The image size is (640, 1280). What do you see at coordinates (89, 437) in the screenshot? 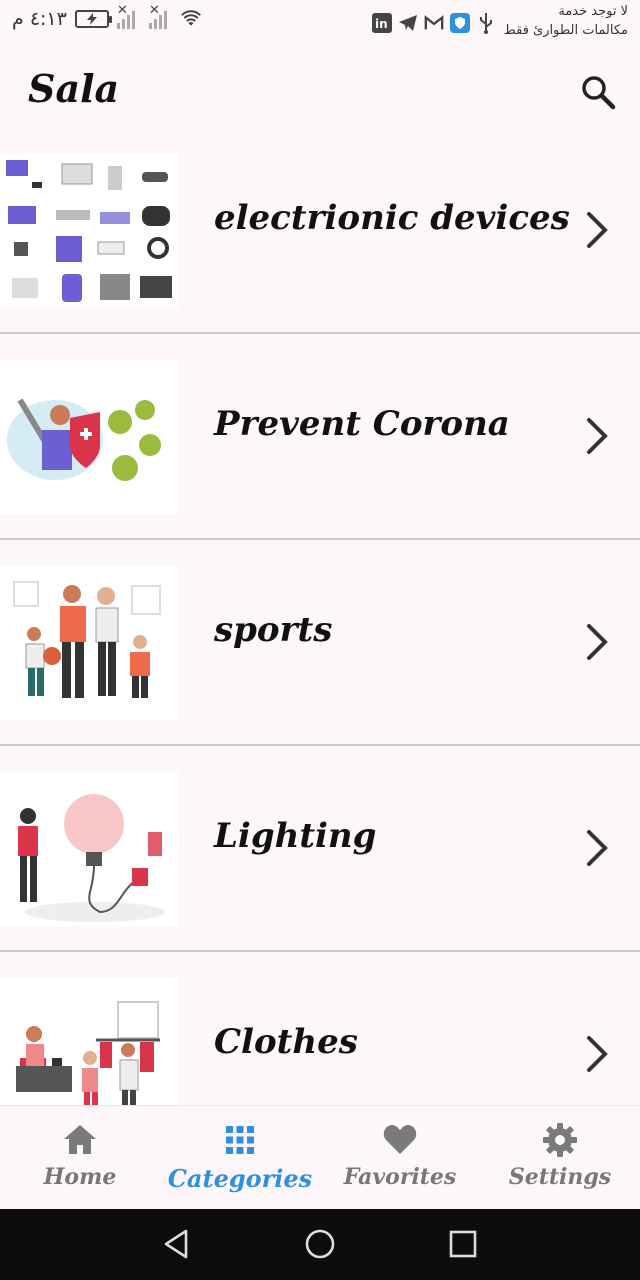
I see `prevent-corona-illustration` at bounding box center [89, 437].